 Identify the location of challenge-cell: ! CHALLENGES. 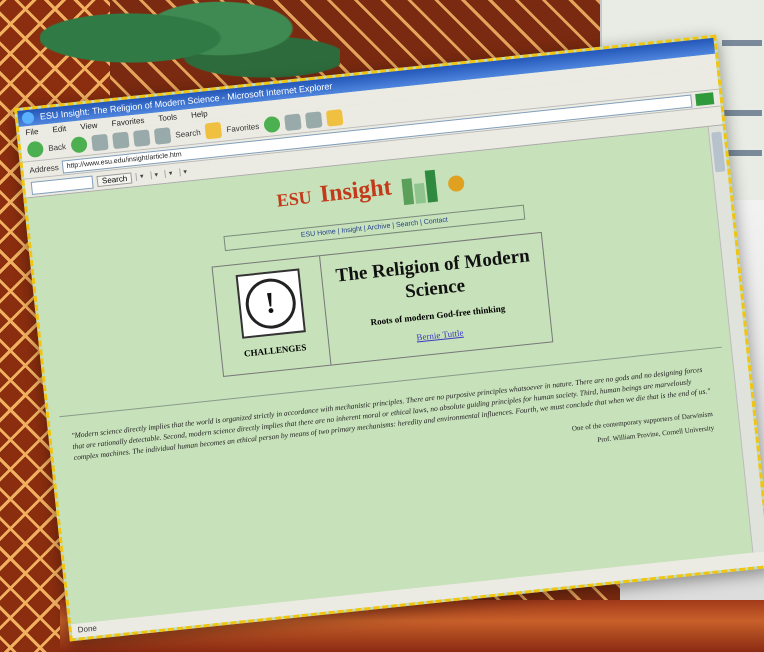
(272, 316).